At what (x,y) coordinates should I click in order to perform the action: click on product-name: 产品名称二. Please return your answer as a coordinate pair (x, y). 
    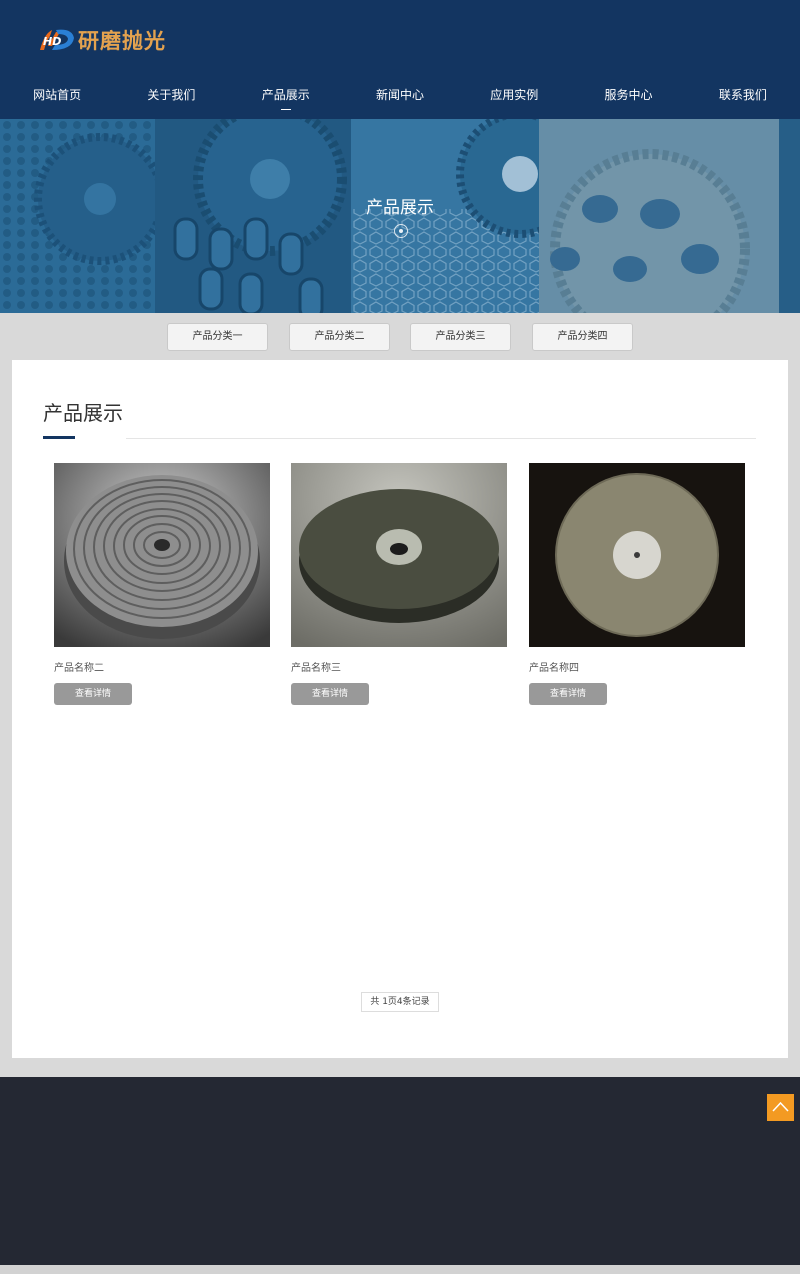
    Looking at the image, I should click on (162, 666).